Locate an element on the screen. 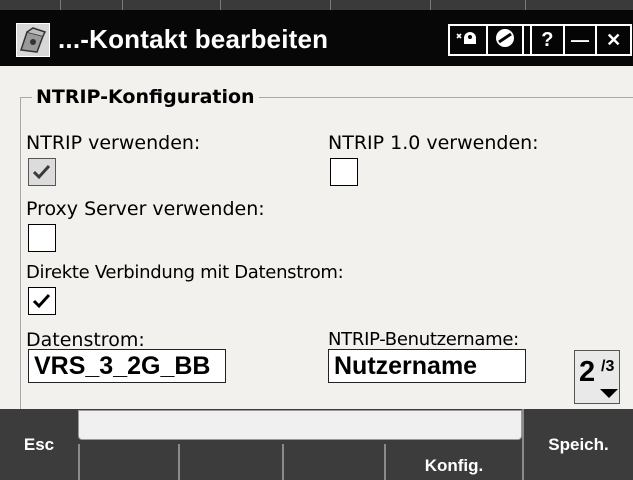 The width and height of the screenshot is (633, 480). ntrip-use-label: NTRIP verwenden: is located at coordinates (113, 143).